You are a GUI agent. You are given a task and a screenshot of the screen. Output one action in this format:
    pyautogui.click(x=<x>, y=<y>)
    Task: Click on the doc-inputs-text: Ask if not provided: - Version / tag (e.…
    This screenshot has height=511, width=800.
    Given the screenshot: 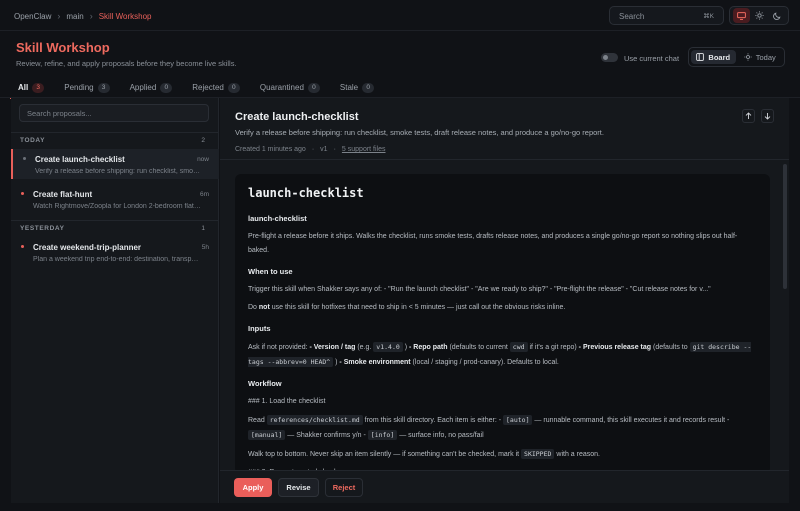 What is the action you would take?
    pyautogui.click(x=500, y=354)
    